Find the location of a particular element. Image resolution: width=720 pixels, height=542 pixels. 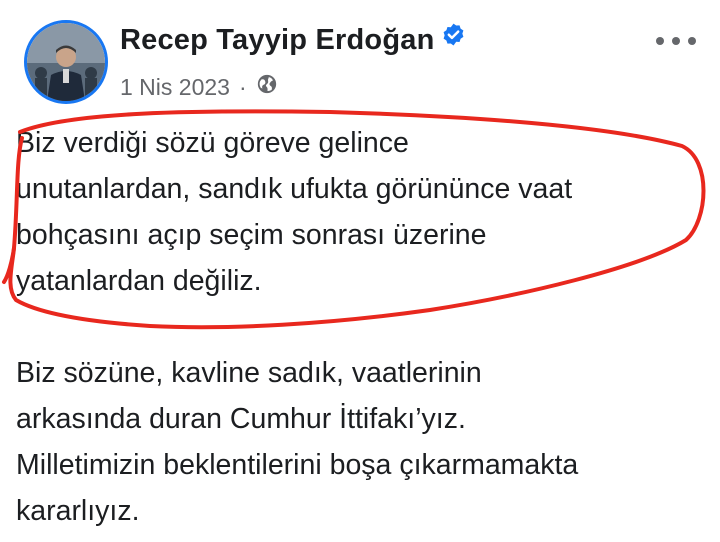

text-line: bohçasını açıp seçim sonrası üzerine is located at coordinates (251, 235).